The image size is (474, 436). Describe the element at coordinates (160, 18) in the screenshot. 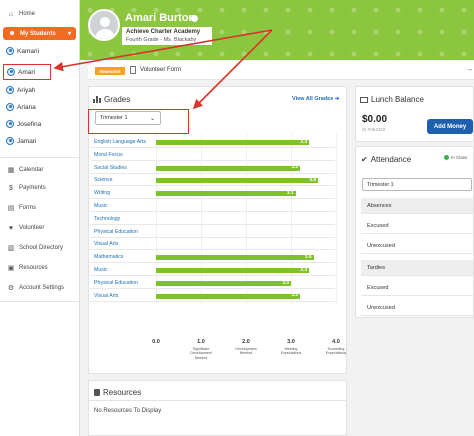

I see `student-name: Amari Burton` at that location.